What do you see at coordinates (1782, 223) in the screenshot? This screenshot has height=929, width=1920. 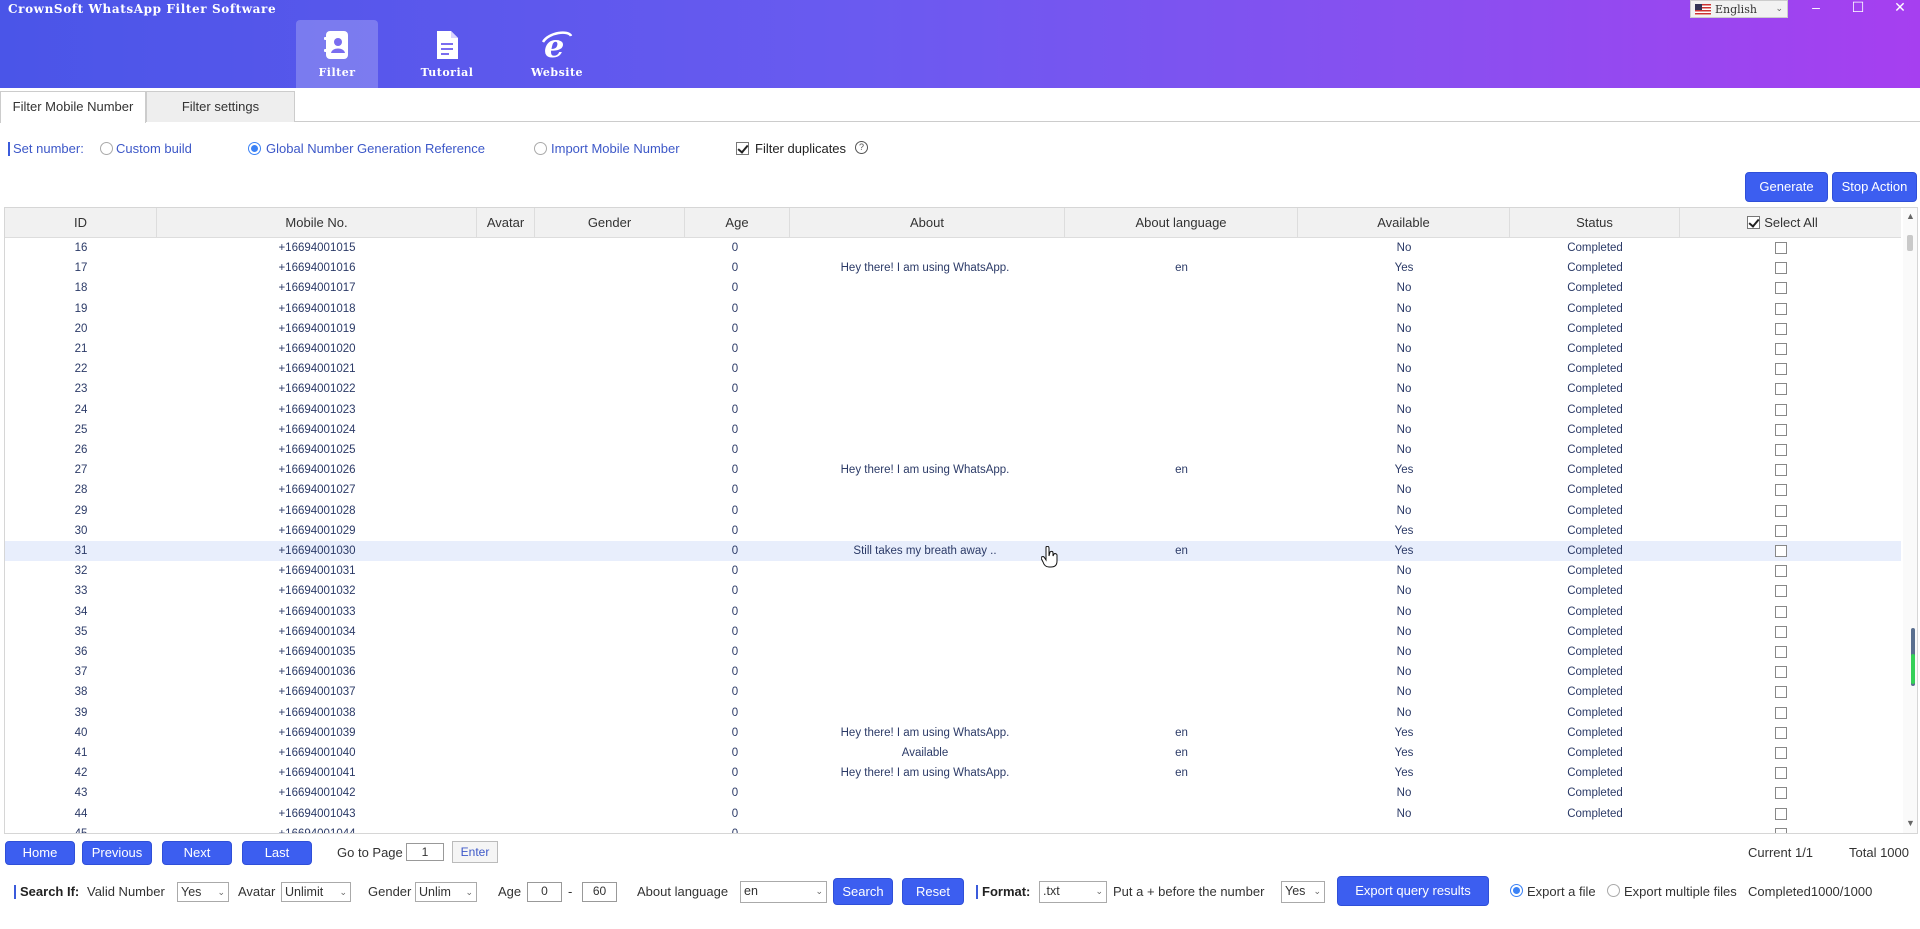 I see `col-select-all: Select All` at bounding box center [1782, 223].